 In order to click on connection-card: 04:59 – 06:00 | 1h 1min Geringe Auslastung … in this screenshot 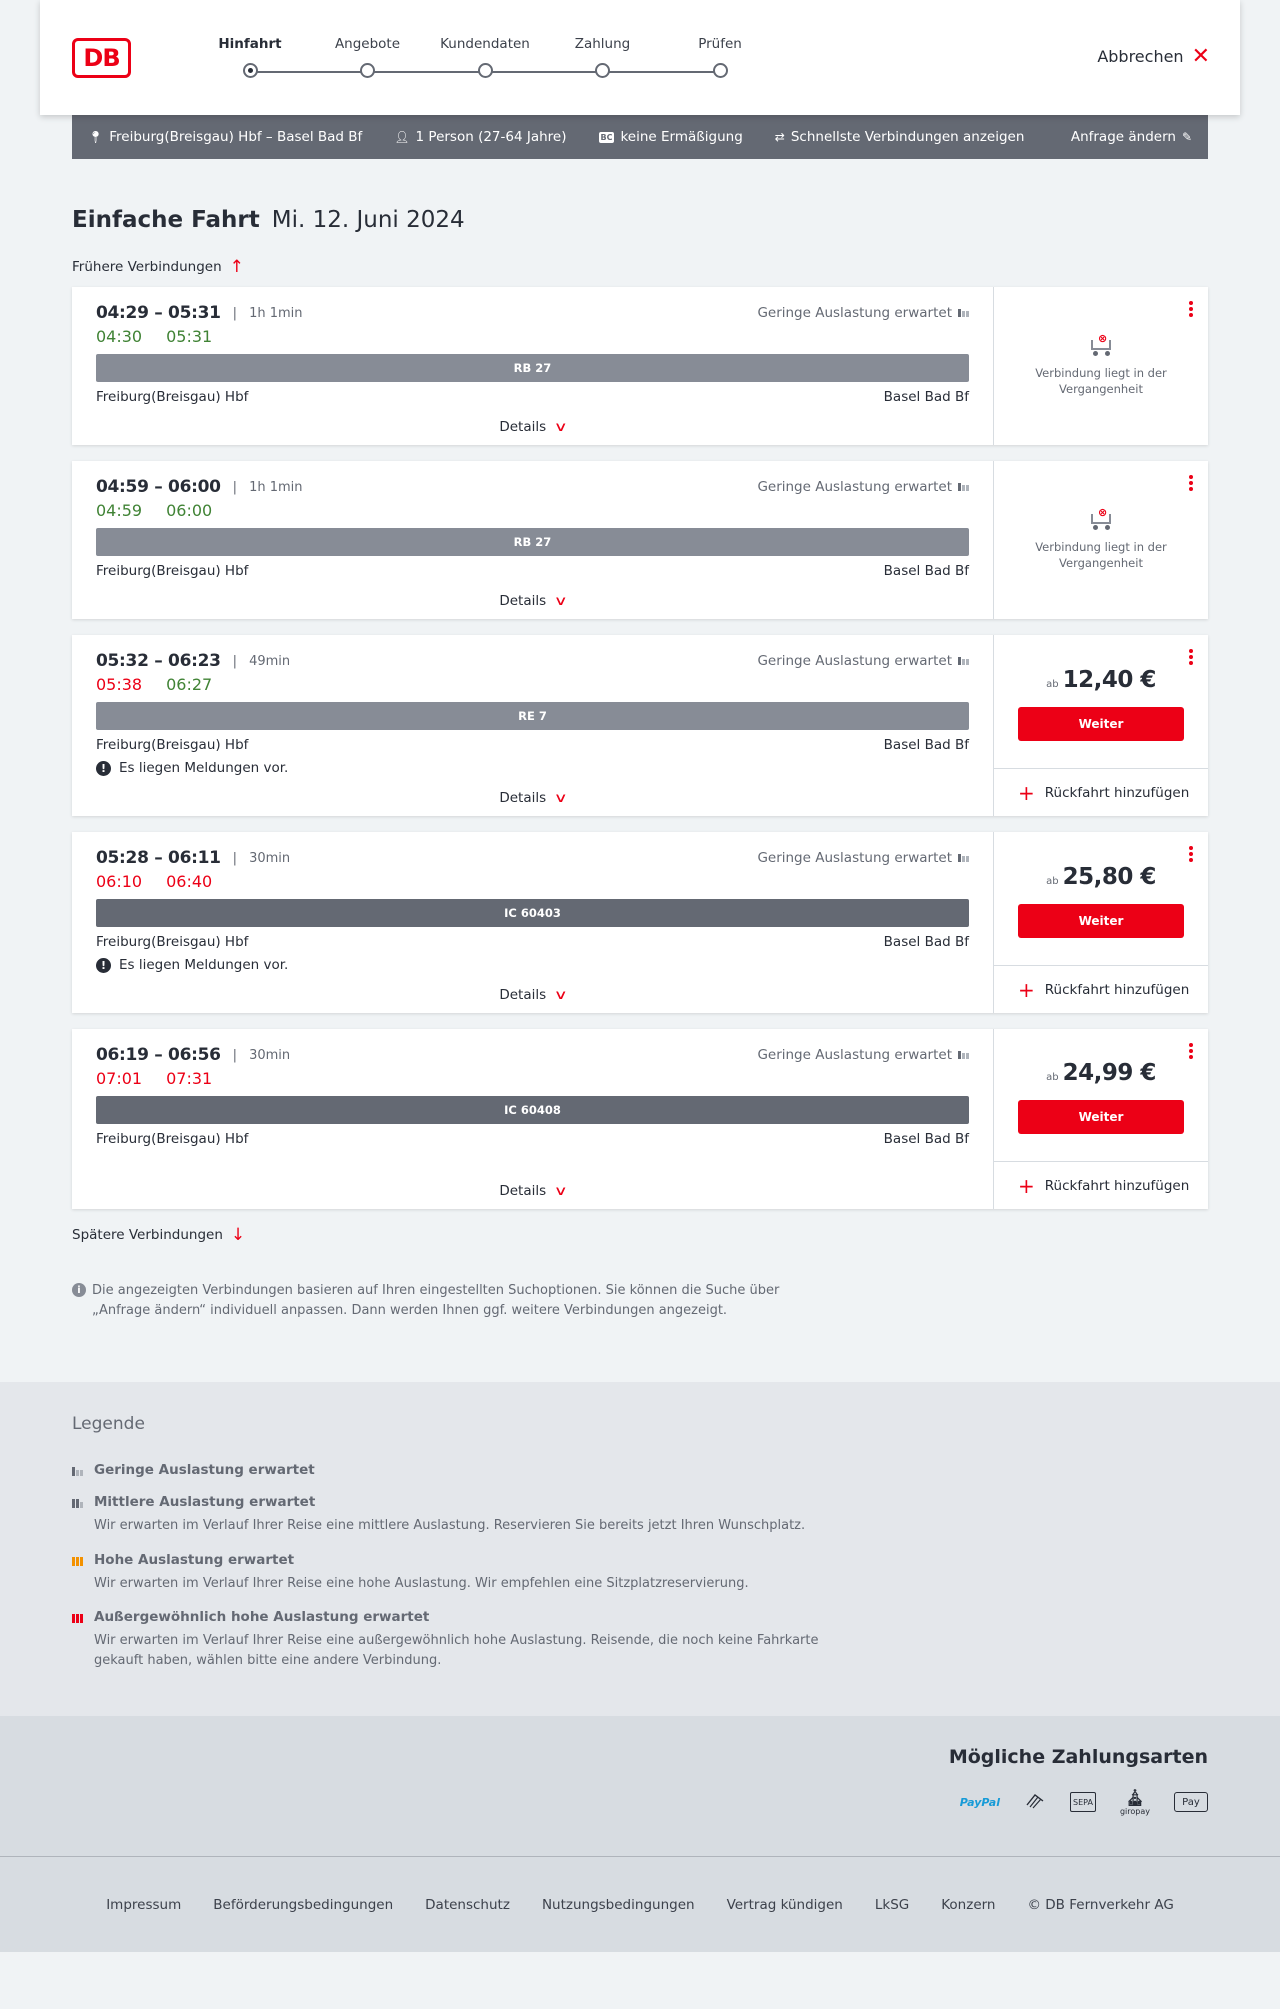, I will do `click(640, 540)`.